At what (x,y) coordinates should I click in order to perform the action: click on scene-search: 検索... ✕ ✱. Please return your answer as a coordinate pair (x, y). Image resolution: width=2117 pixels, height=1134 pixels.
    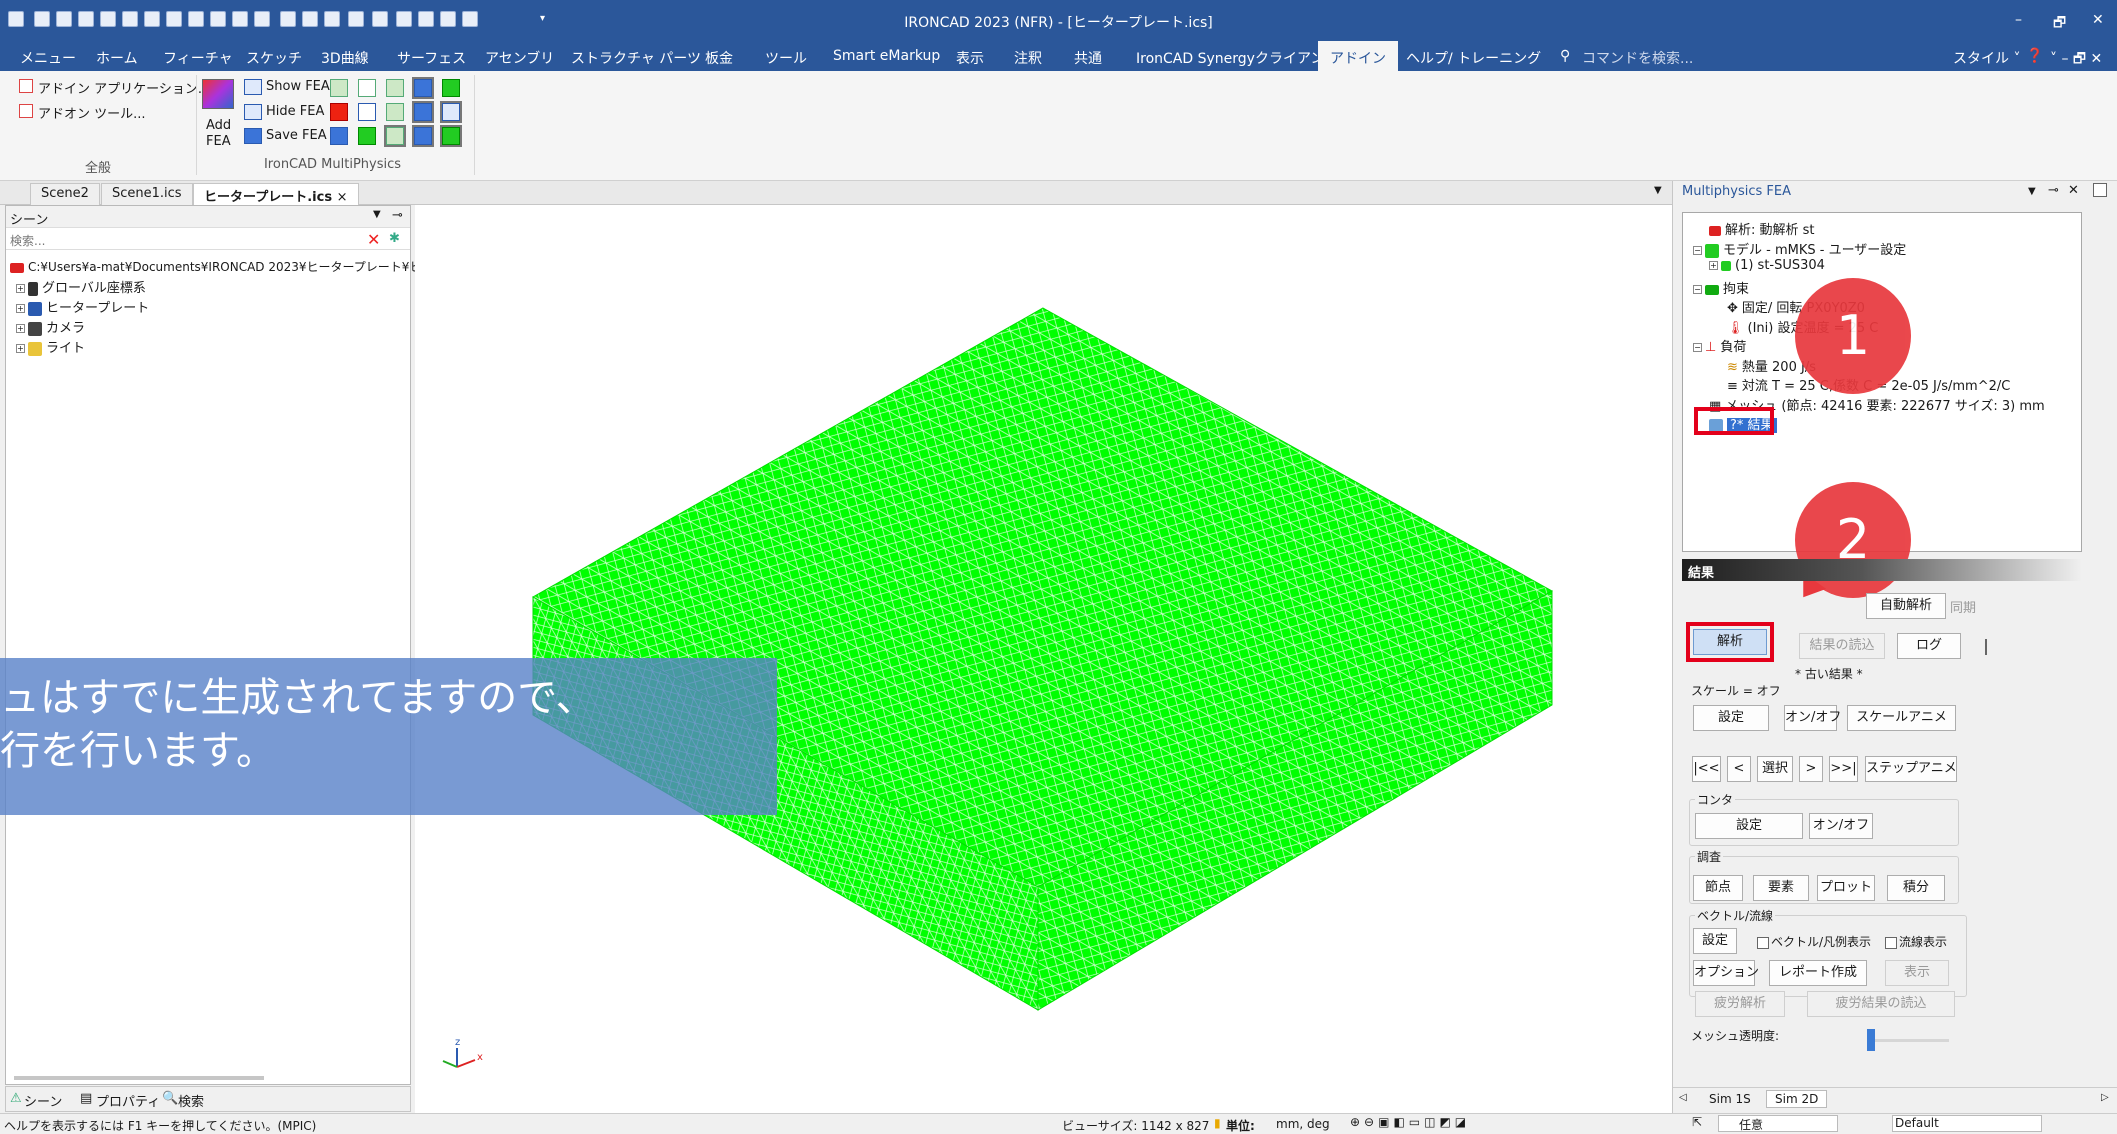
    Looking at the image, I should click on (208, 240).